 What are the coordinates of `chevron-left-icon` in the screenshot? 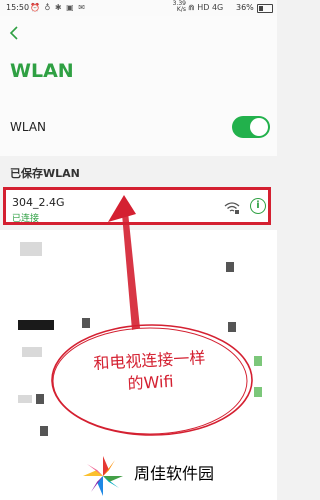 It's located at (14, 33).